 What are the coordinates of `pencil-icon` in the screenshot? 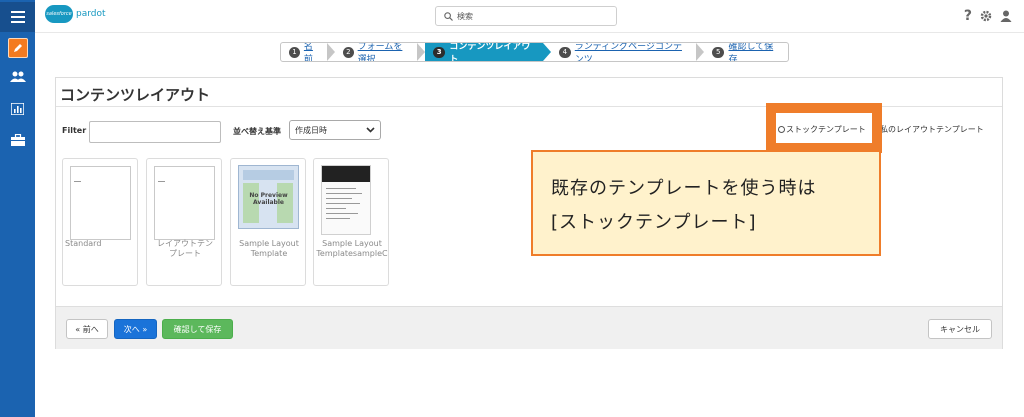 It's located at (17, 48).